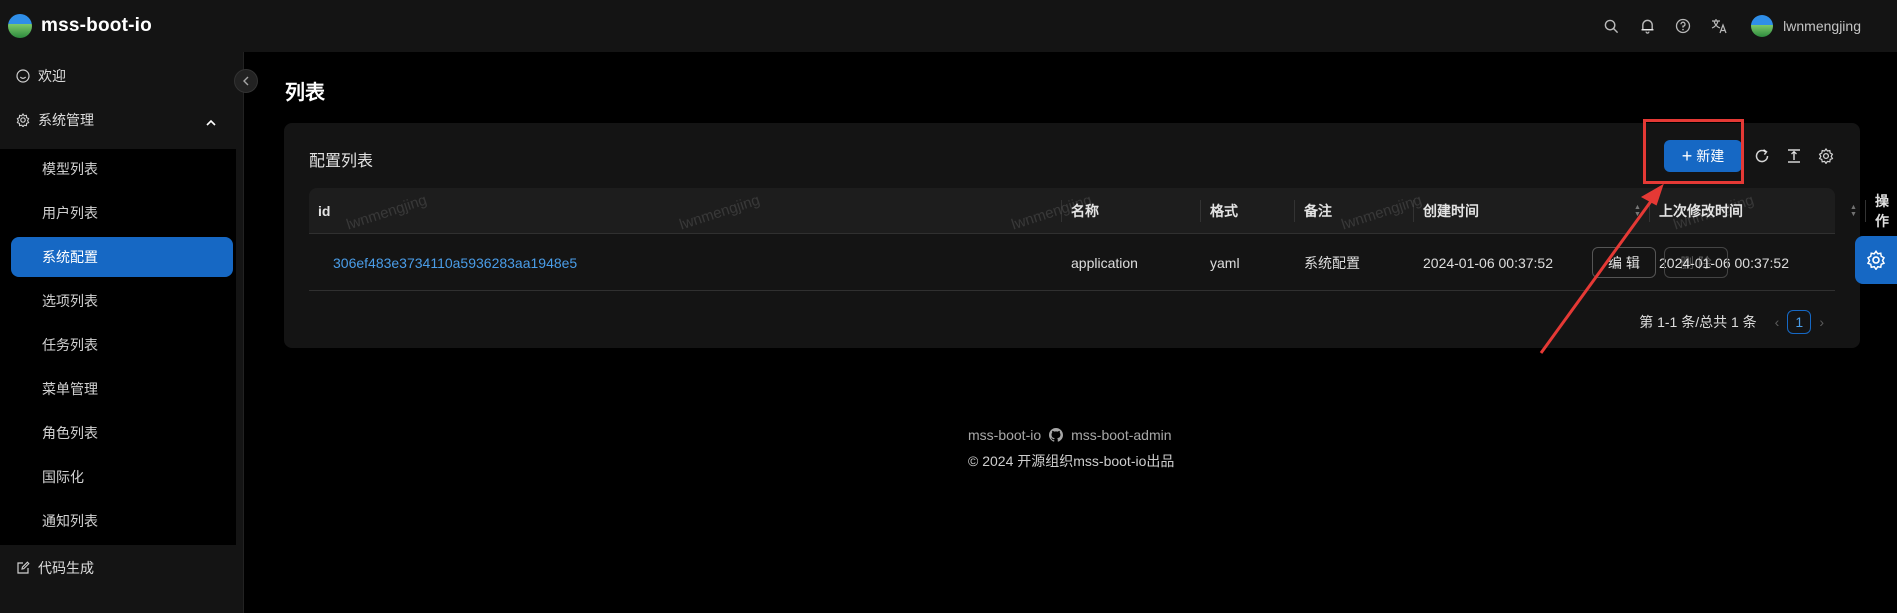  Describe the element at coordinates (1121, 435) in the screenshot. I see `footer-link-mss-boot-admin: mss-boot-admin` at that location.